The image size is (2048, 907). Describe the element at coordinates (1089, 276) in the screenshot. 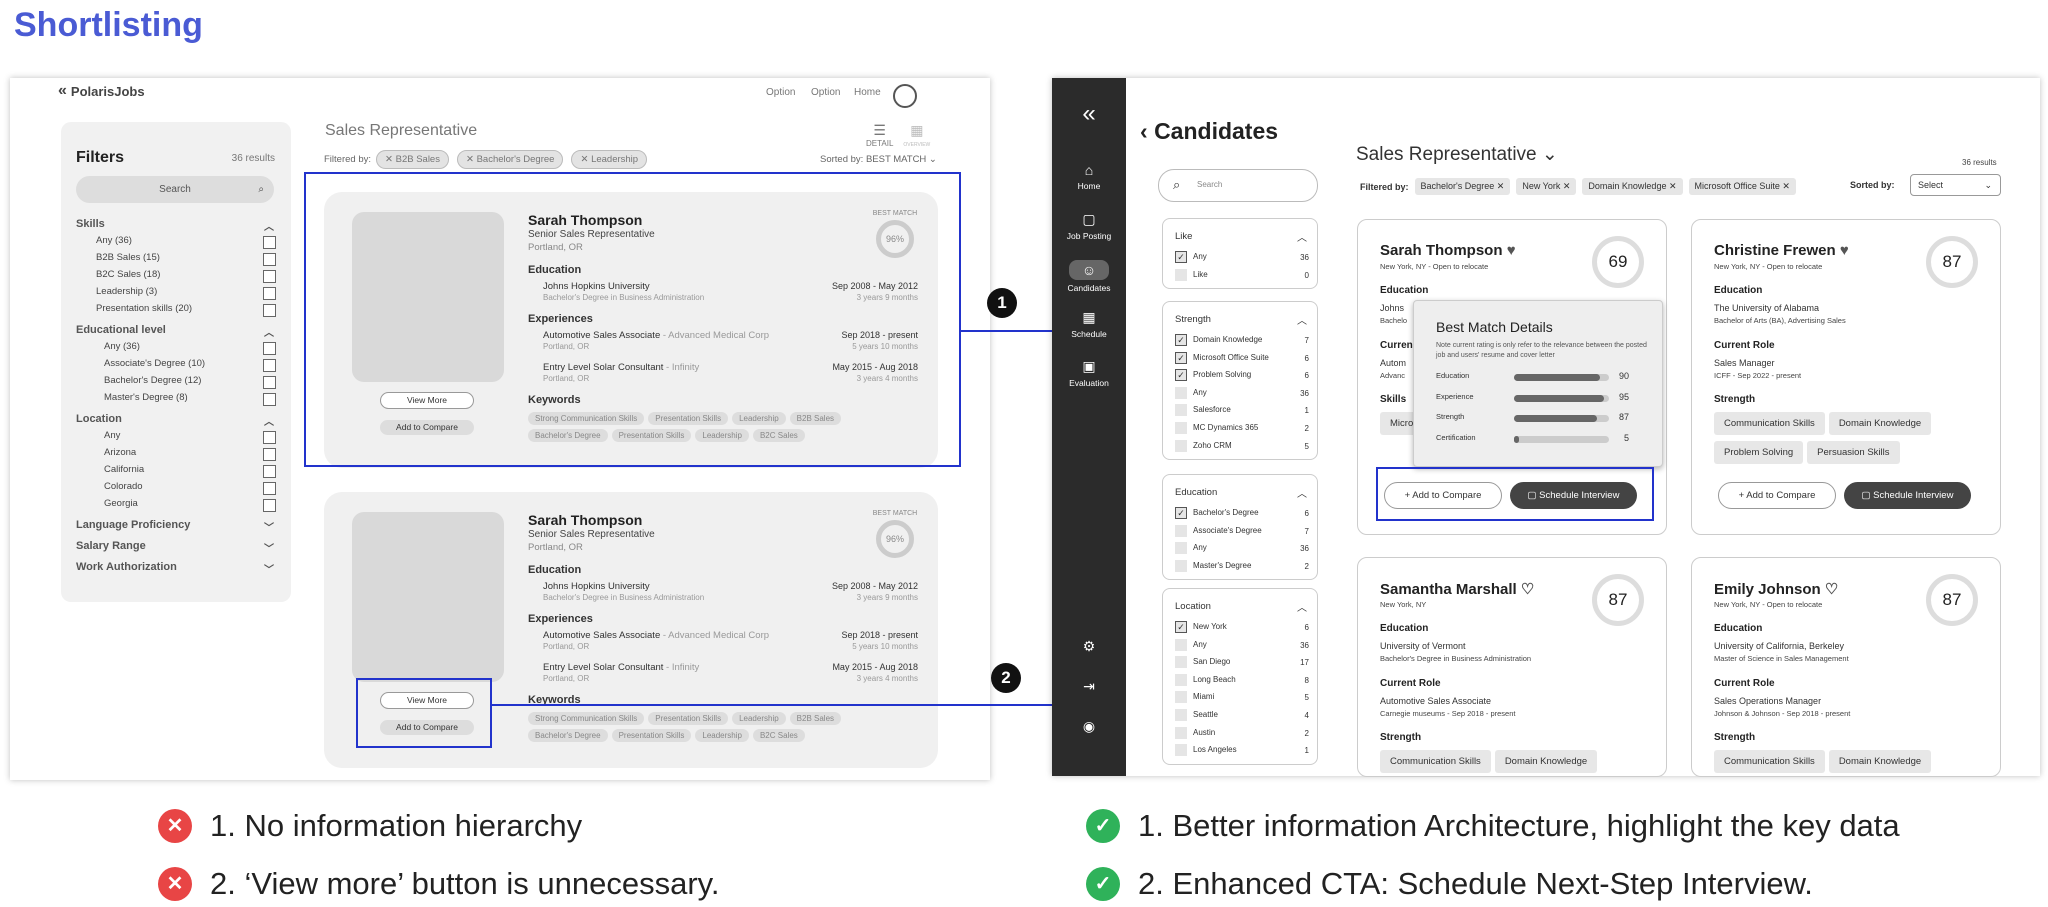

I see `sidebar-item-candidates: ☺ Candidates` at that location.